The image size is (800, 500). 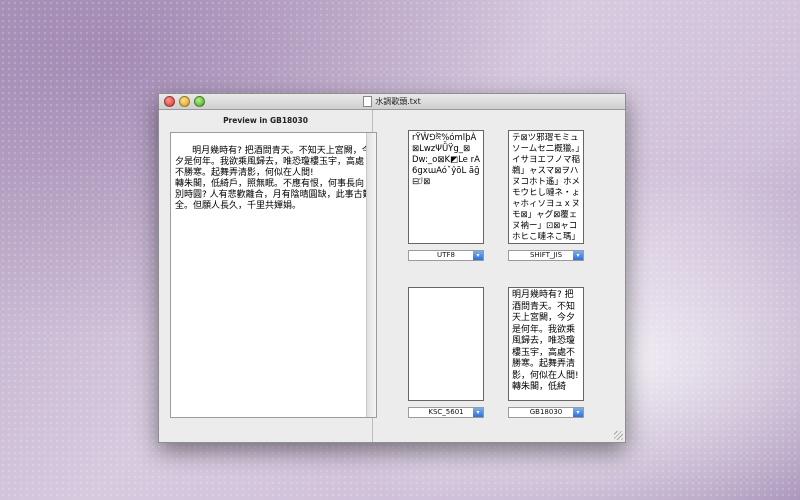 What do you see at coordinates (618, 435) in the screenshot?
I see `resize-grip-icon` at bounding box center [618, 435].